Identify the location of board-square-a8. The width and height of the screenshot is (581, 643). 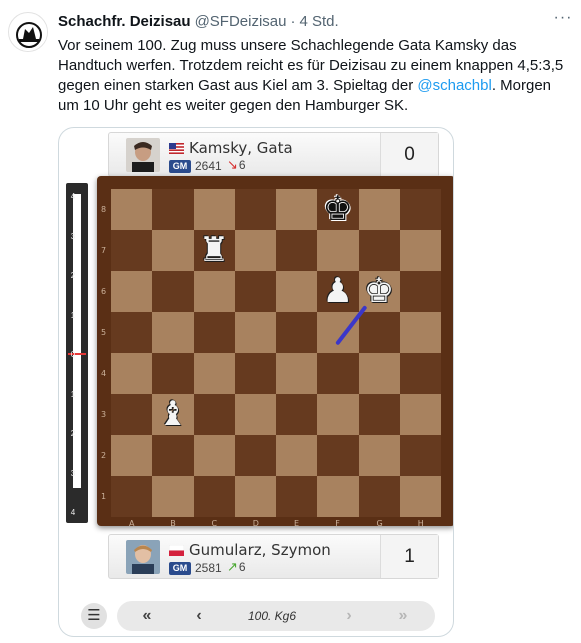
(132, 209).